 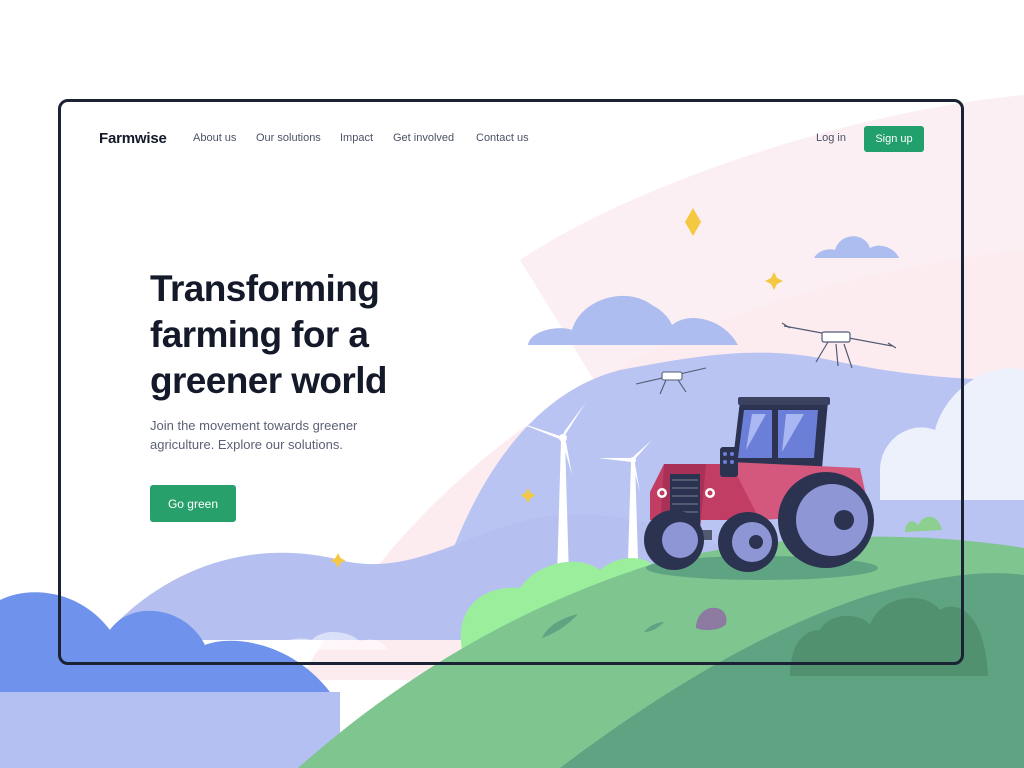 What do you see at coordinates (831, 138) in the screenshot?
I see `login-link: Log in` at bounding box center [831, 138].